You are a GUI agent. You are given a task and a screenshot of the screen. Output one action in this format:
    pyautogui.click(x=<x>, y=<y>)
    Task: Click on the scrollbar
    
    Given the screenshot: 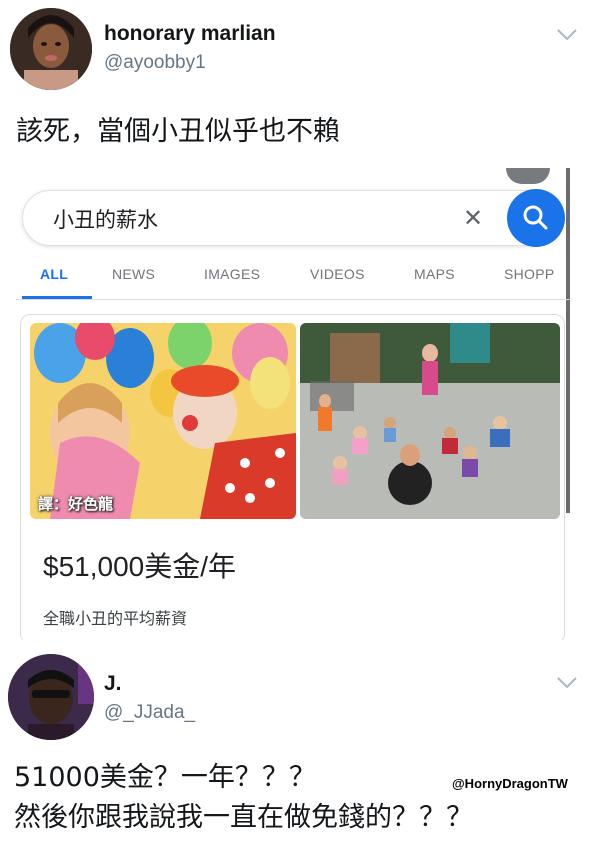 What is the action you would take?
    pyautogui.click(x=568, y=340)
    